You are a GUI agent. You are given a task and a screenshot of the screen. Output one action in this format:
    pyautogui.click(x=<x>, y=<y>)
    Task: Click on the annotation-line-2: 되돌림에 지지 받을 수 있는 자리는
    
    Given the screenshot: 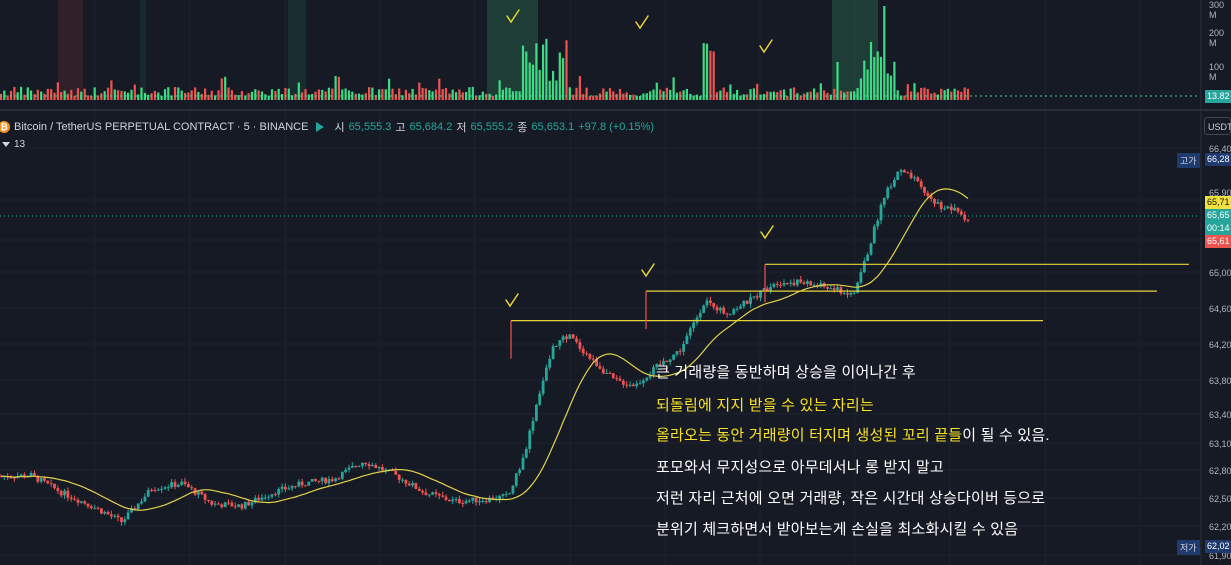 What is the action you would take?
    pyautogui.click(x=765, y=405)
    